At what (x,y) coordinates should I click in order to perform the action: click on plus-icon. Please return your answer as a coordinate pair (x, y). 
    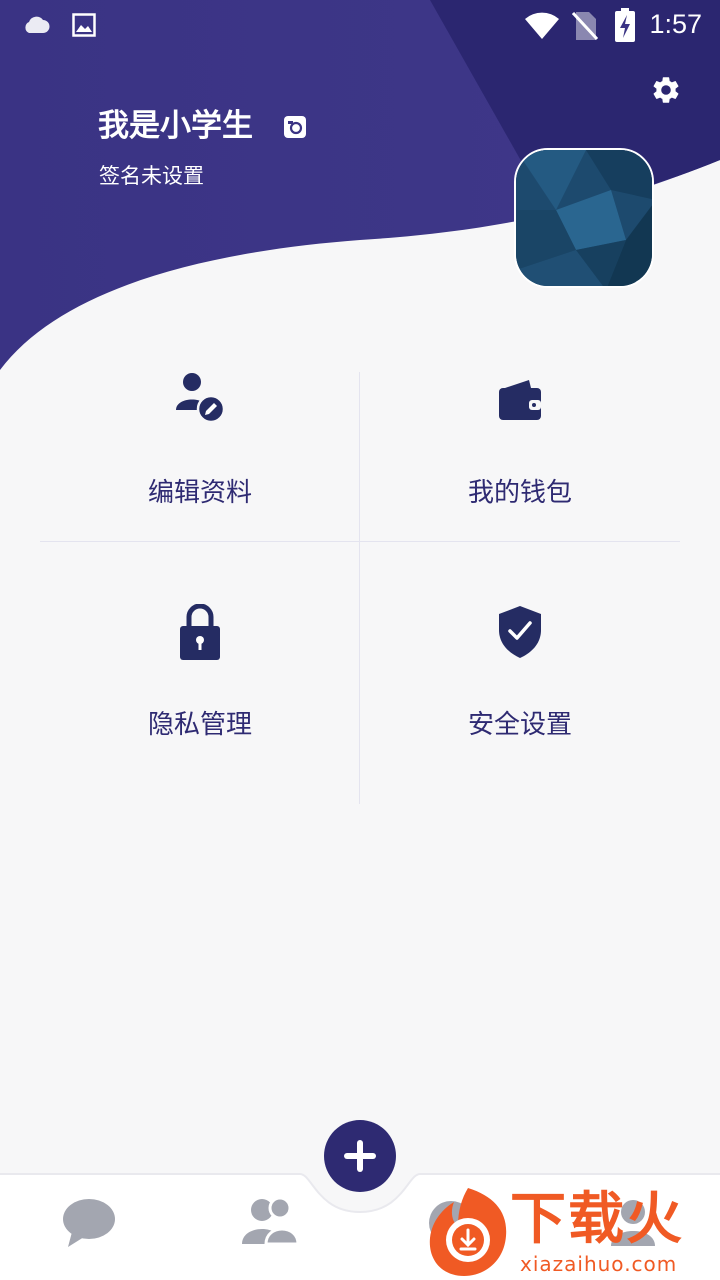
    Looking at the image, I should click on (360, 1156).